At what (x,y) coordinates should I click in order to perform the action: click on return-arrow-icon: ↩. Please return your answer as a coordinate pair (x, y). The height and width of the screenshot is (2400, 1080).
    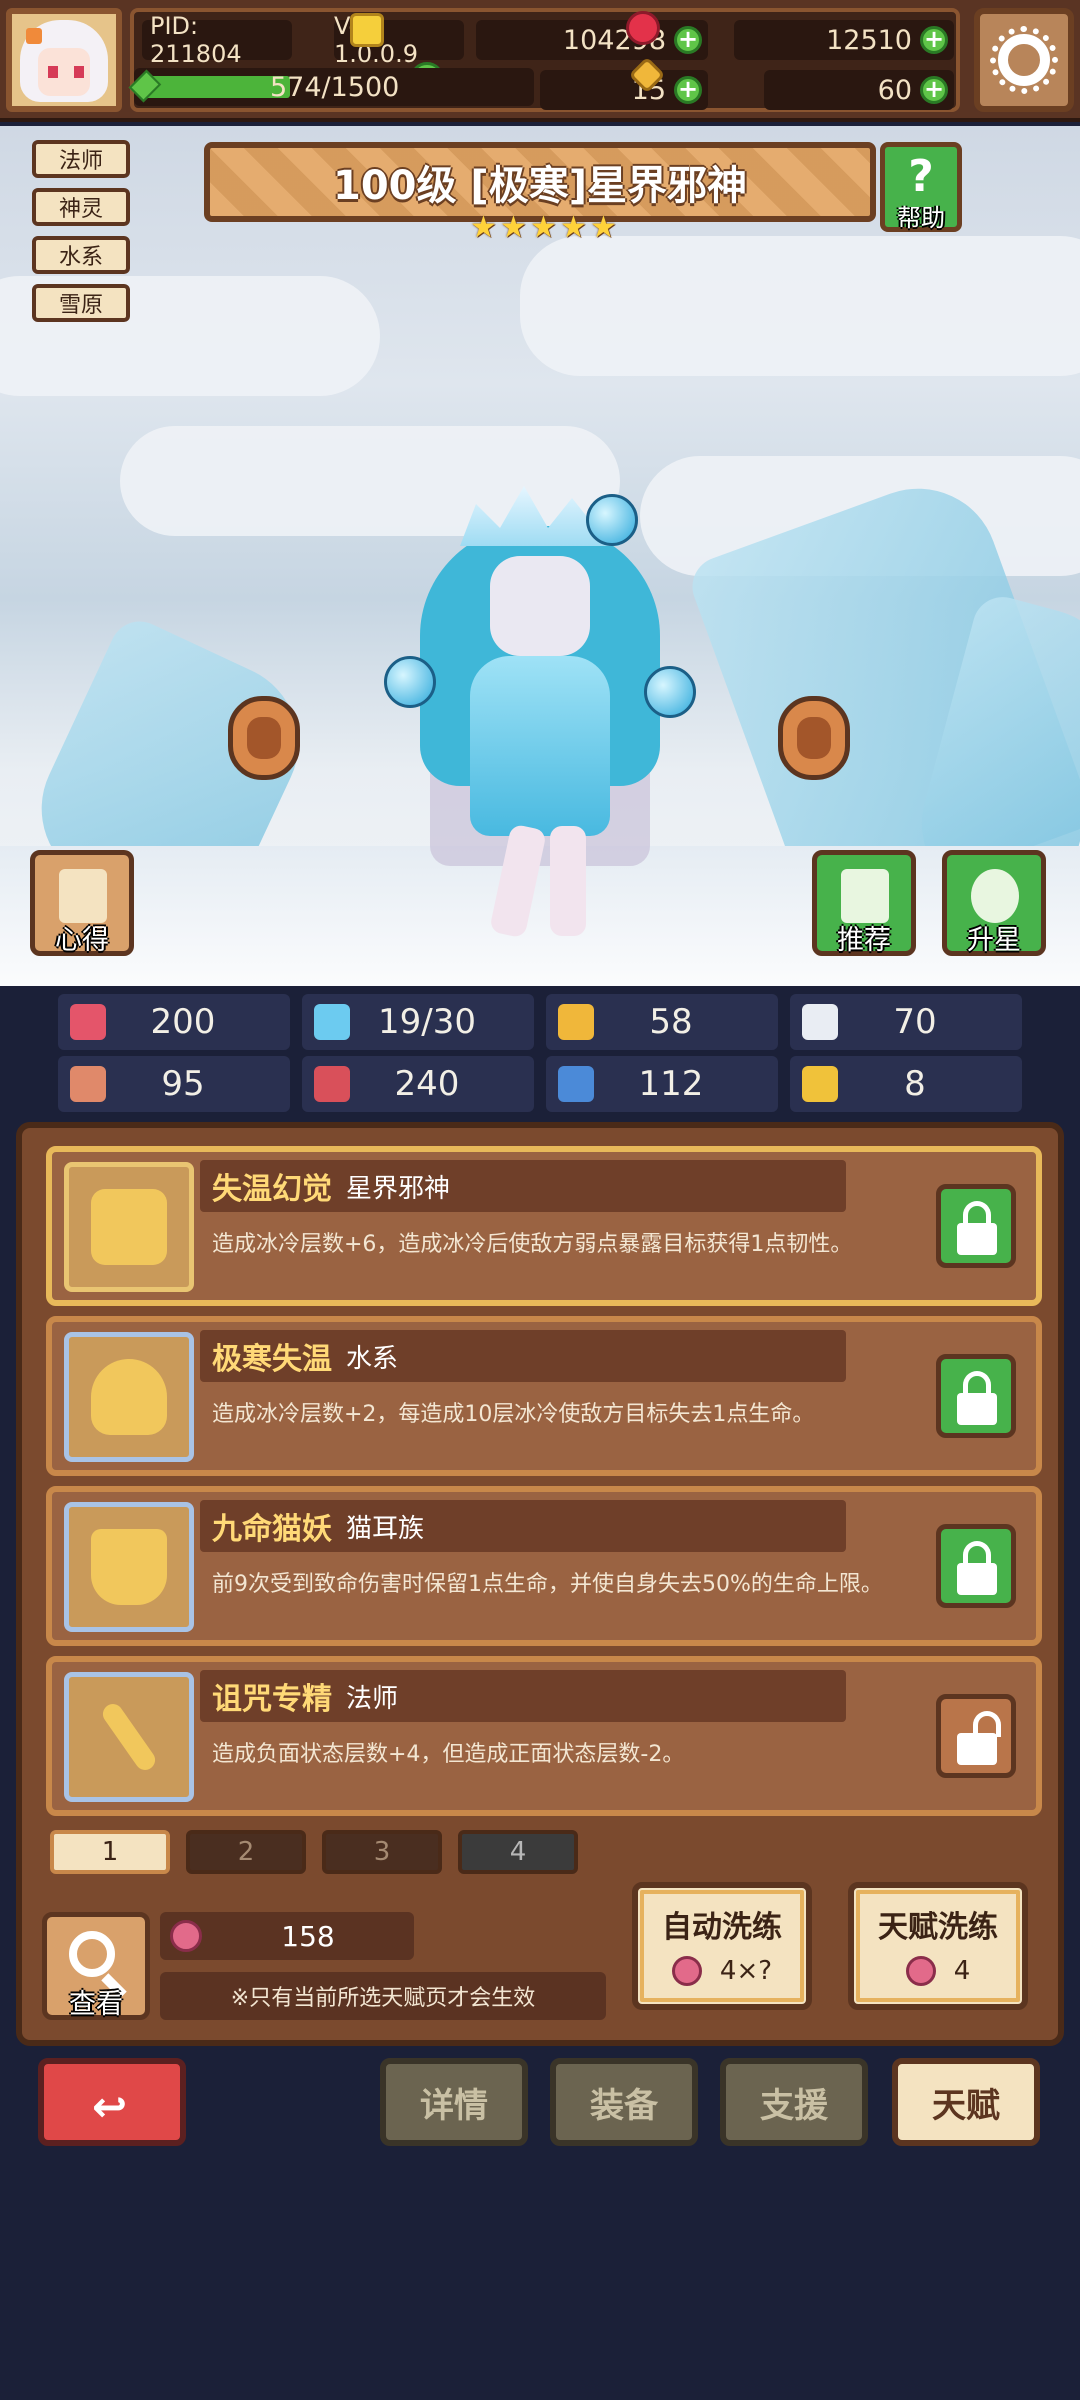
    Looking at the image, I should click on (110, 2106).